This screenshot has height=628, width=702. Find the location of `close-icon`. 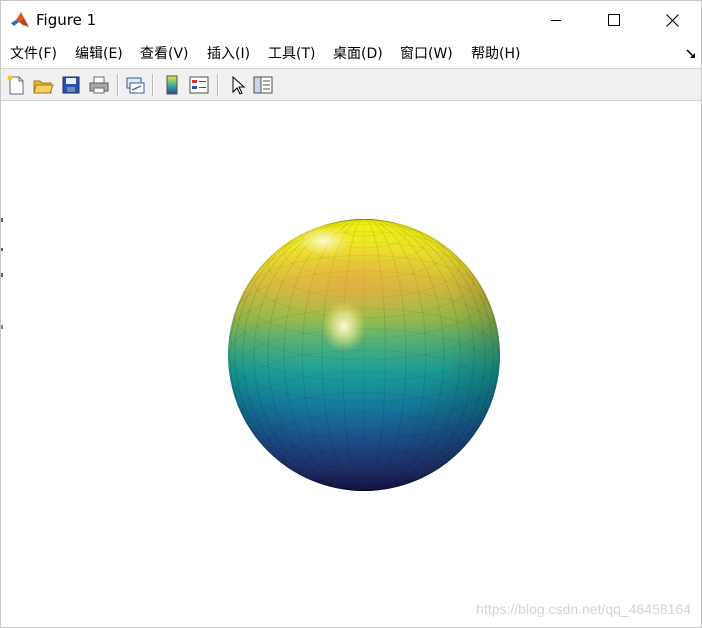

close-icon is located at coordinates (672, 20).